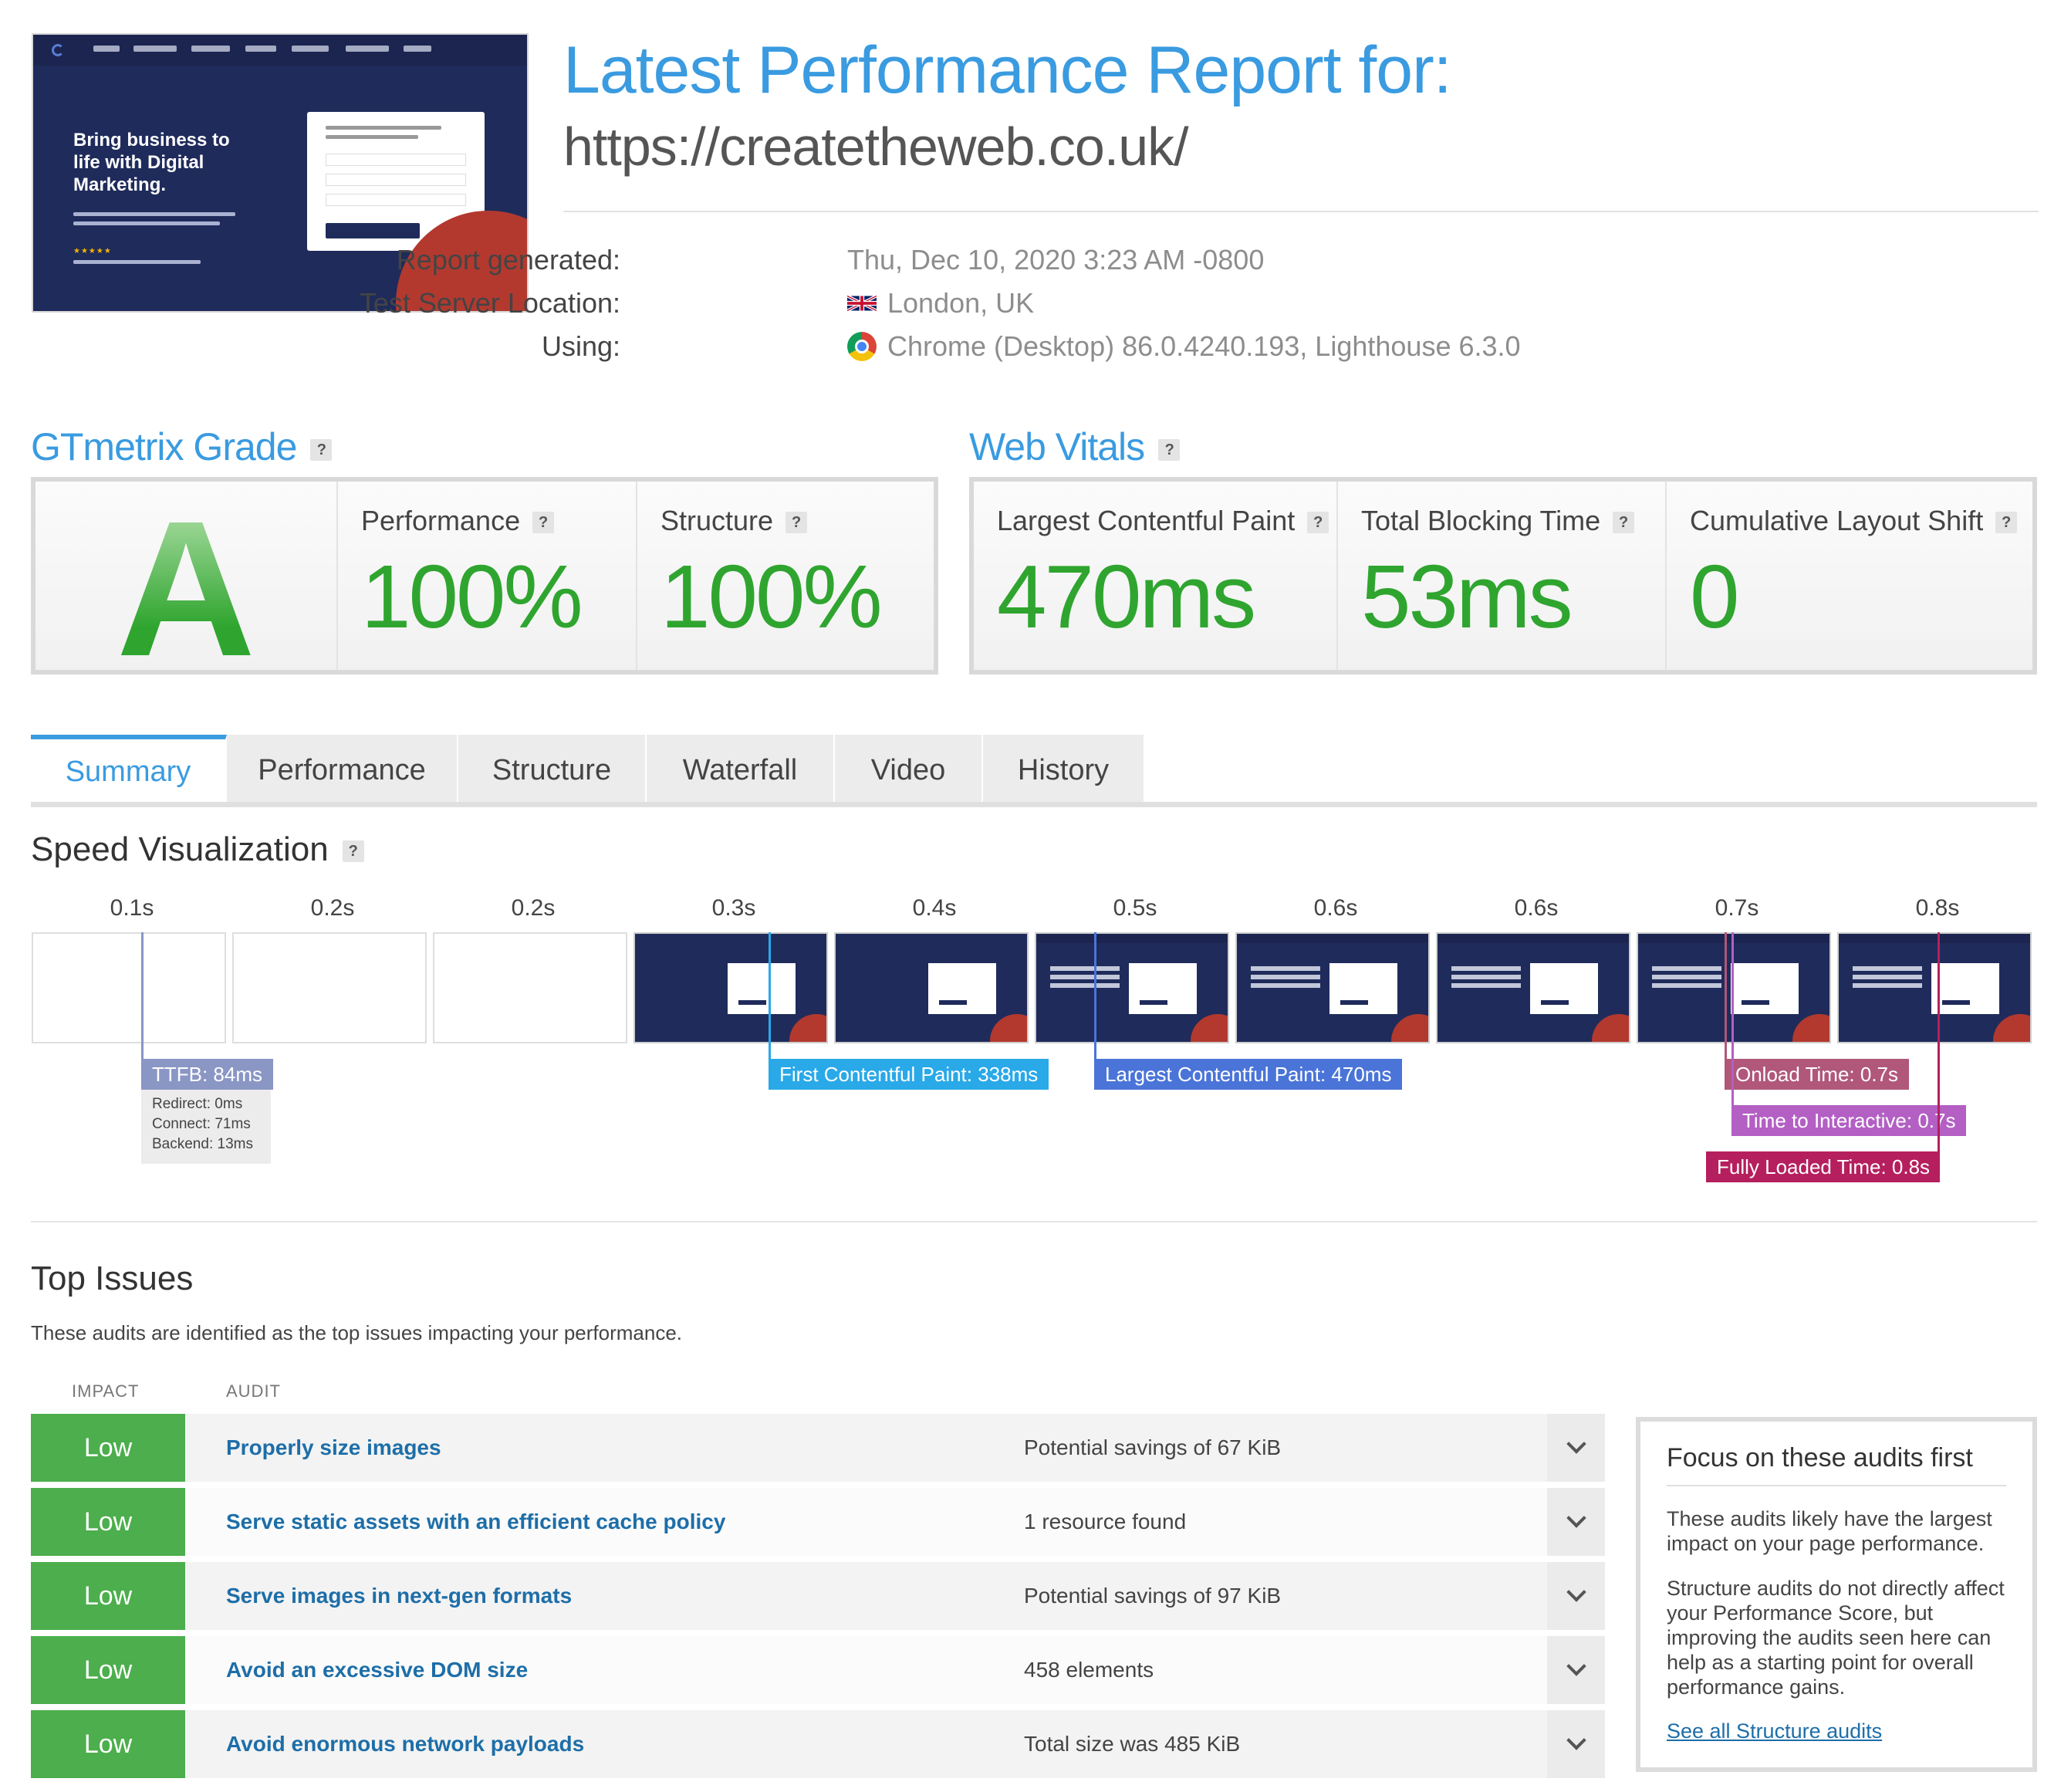 The height and width of the screenshot is (1792, 2071). I want to click on web-vitals-title: Web Vitals, so click(1057, 447).